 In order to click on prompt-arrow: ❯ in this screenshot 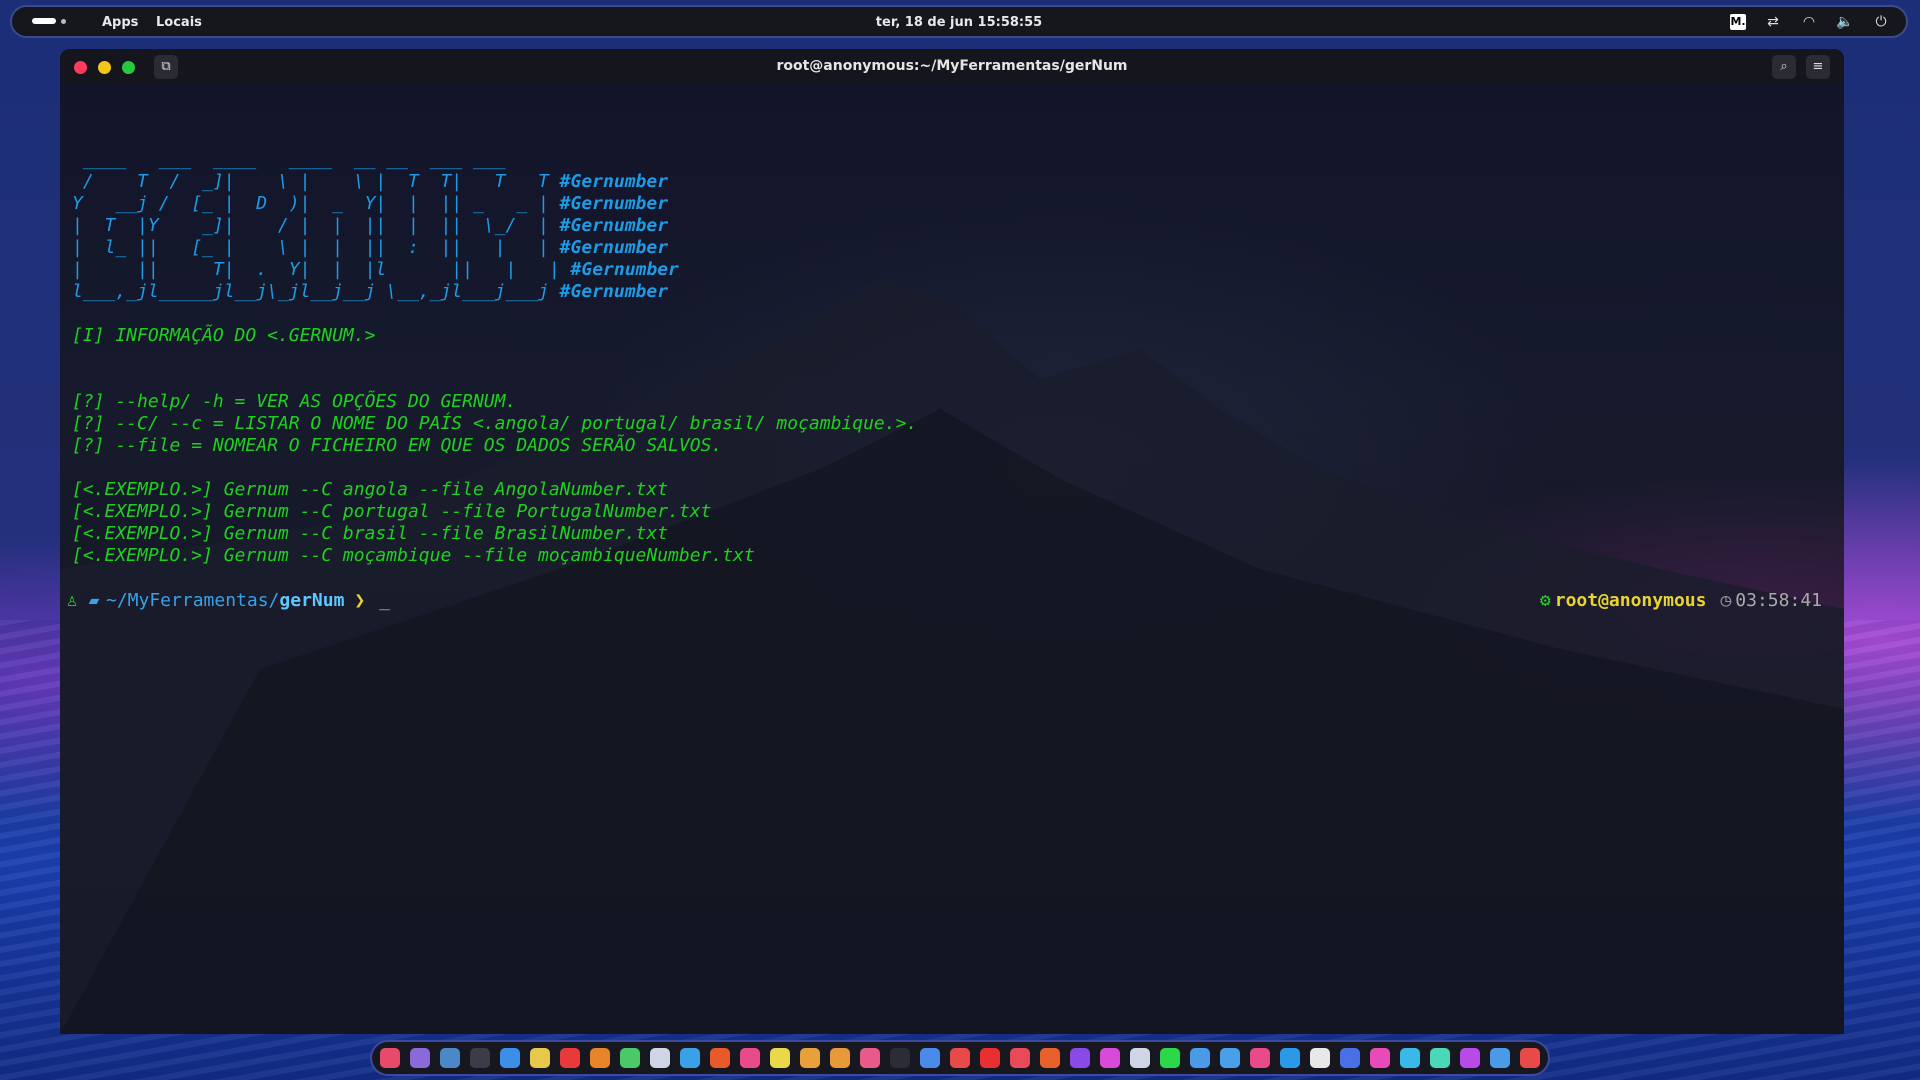, I will do `click(360, 600)`.